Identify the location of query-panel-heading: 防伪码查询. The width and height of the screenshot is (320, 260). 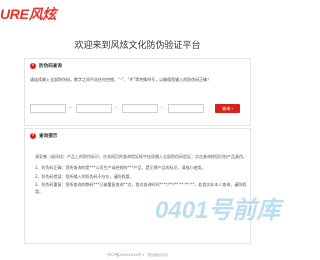
(50, 66).